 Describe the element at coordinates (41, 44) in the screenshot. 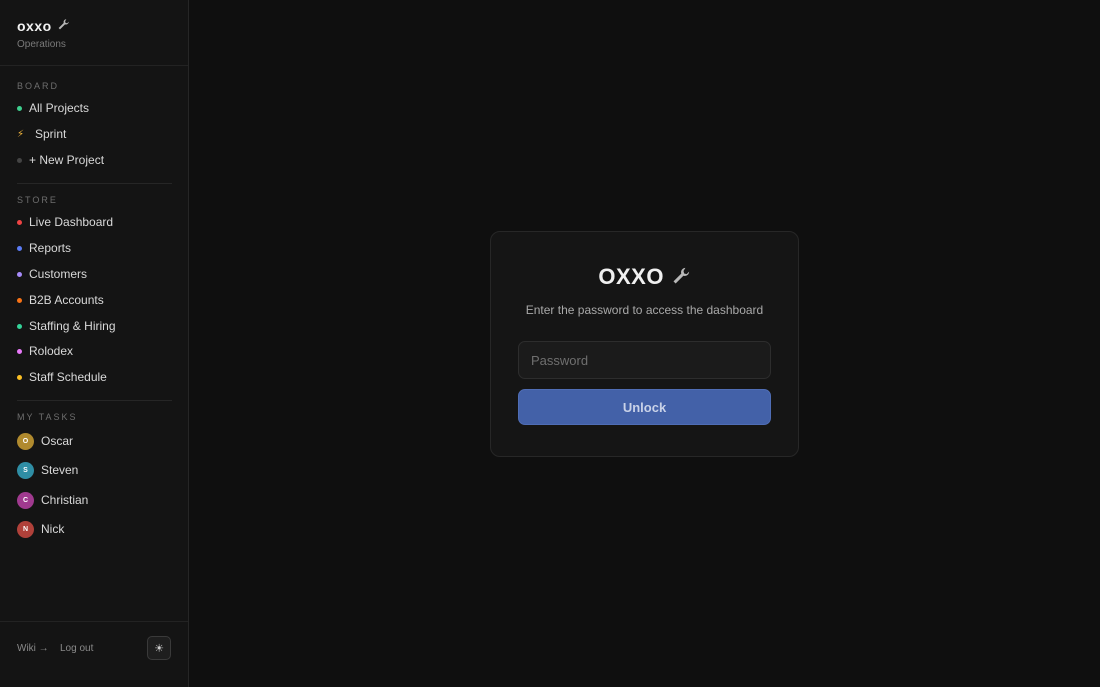

I see `brand-subtitle: Operations` at that location.